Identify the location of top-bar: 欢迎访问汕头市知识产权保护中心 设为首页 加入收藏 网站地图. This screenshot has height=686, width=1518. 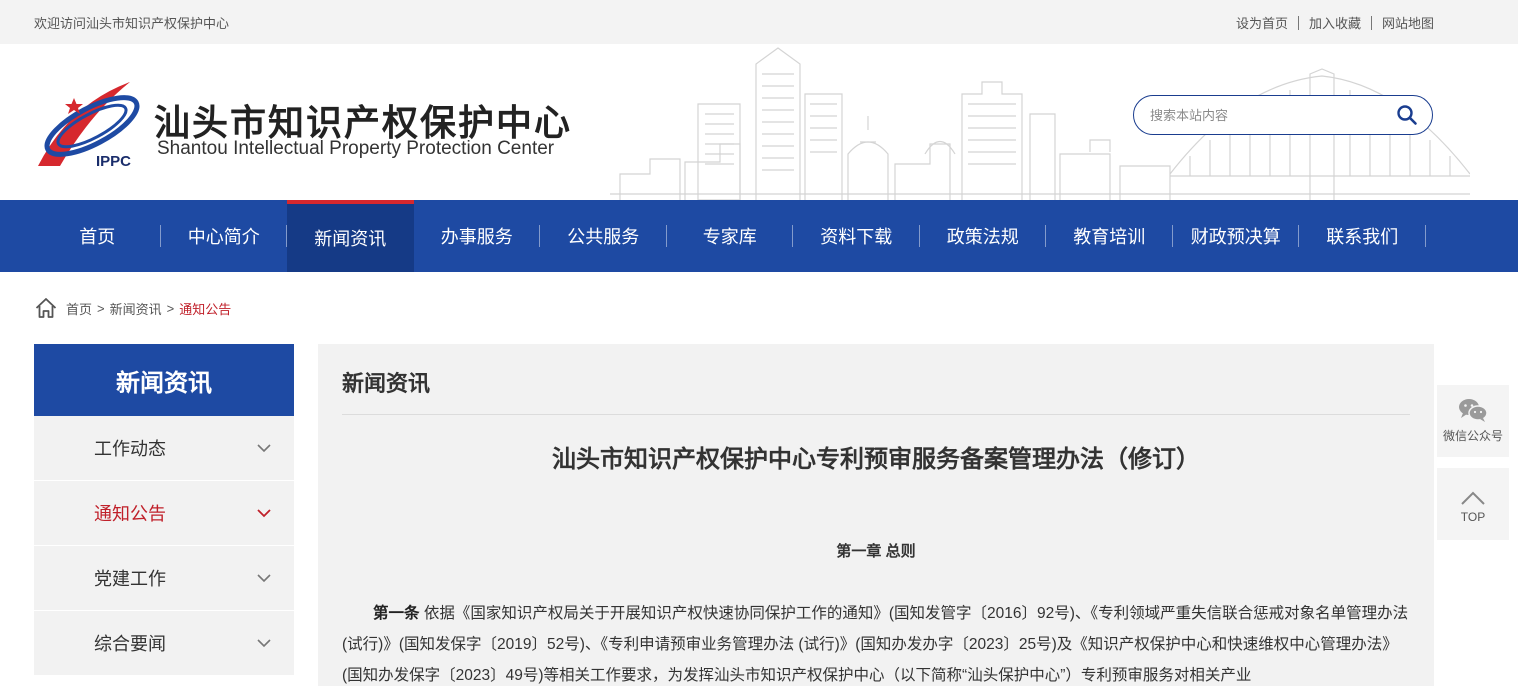
(759, 22).